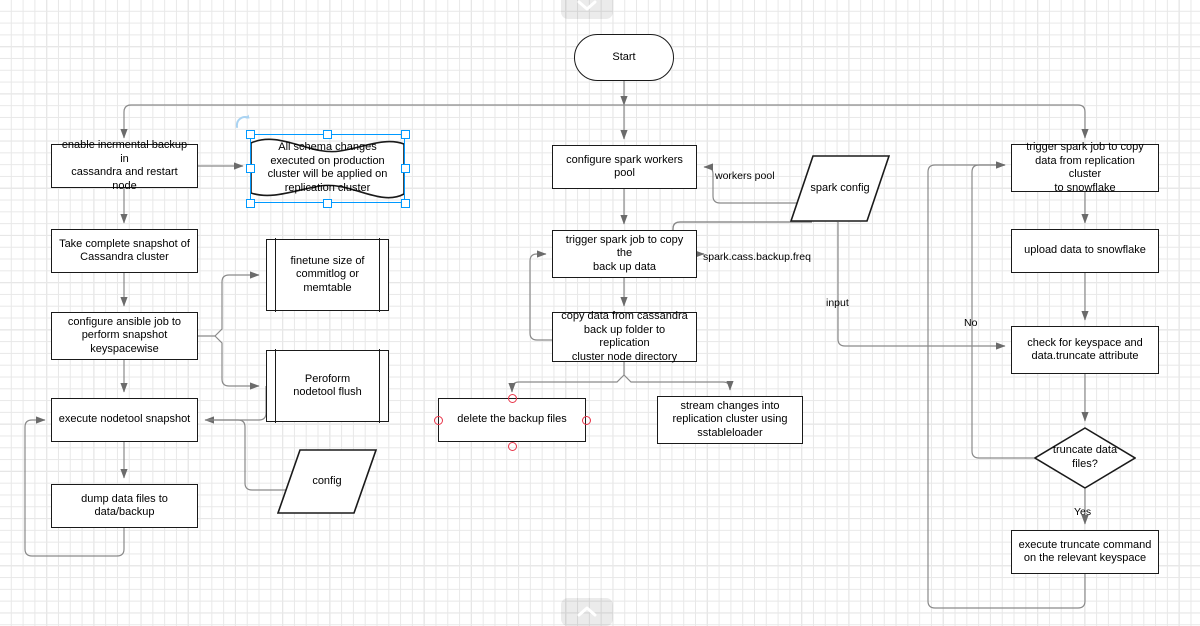 The width and height of the screenshot is (1200, 626). I want to click on chevron-down-icon, so click(587, 5).